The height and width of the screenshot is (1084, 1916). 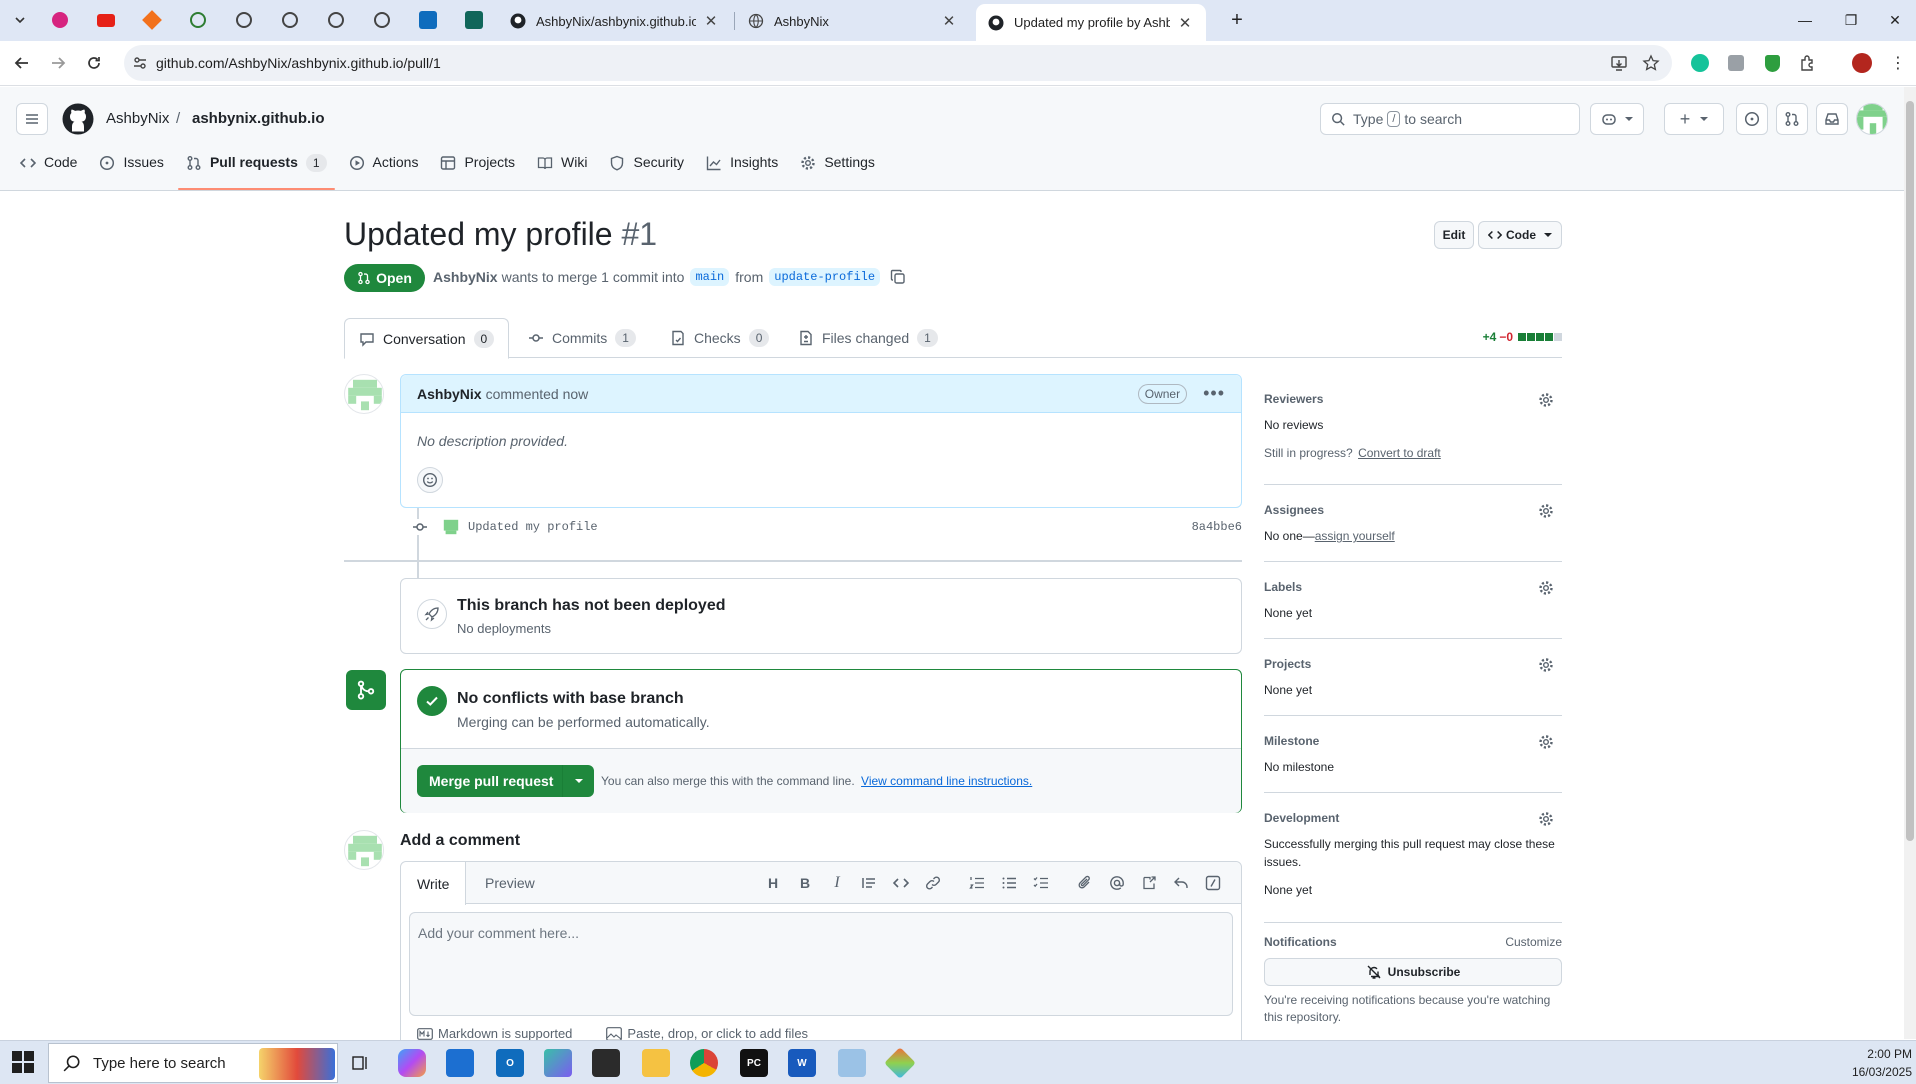 I want to click on grammarly-extension, so click(x=1700, y=63).